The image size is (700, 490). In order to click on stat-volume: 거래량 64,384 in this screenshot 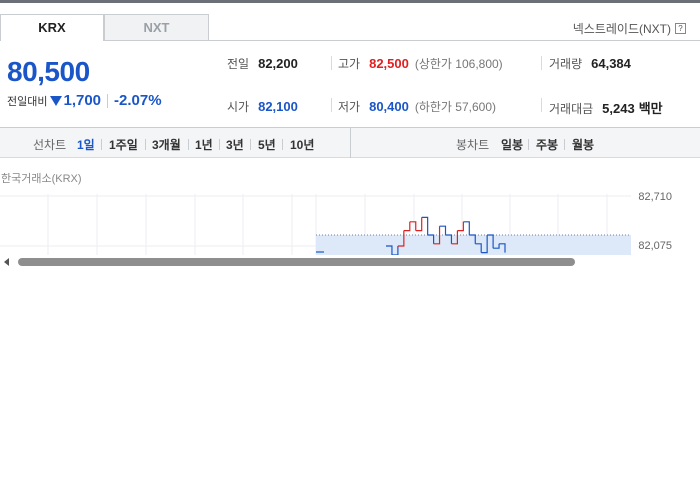, I will do `click(590, 63)`.